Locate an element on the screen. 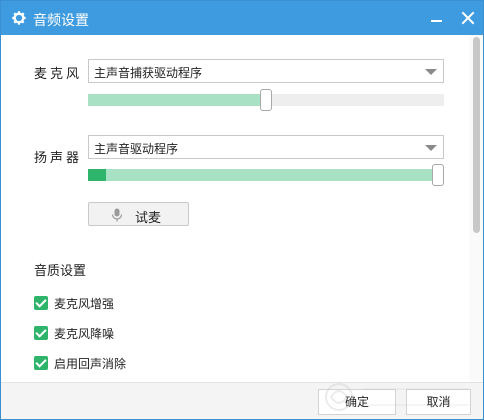  speaker-volume-slider is located at coordinates (266, 175).